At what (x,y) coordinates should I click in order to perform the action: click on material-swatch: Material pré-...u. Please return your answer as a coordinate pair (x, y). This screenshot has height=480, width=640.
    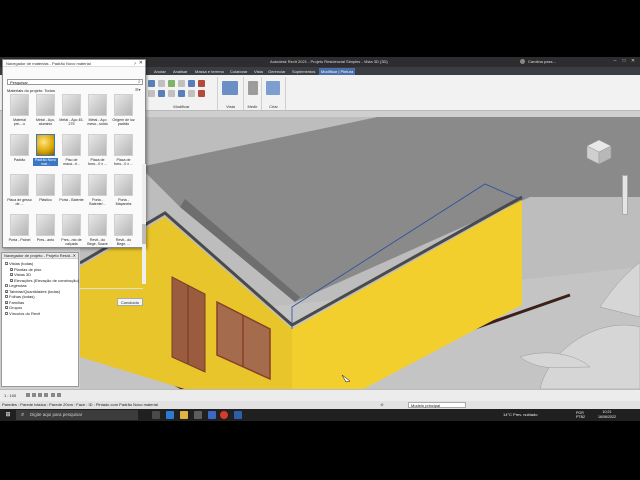
    Looking at the image, I should click on (19, 114).